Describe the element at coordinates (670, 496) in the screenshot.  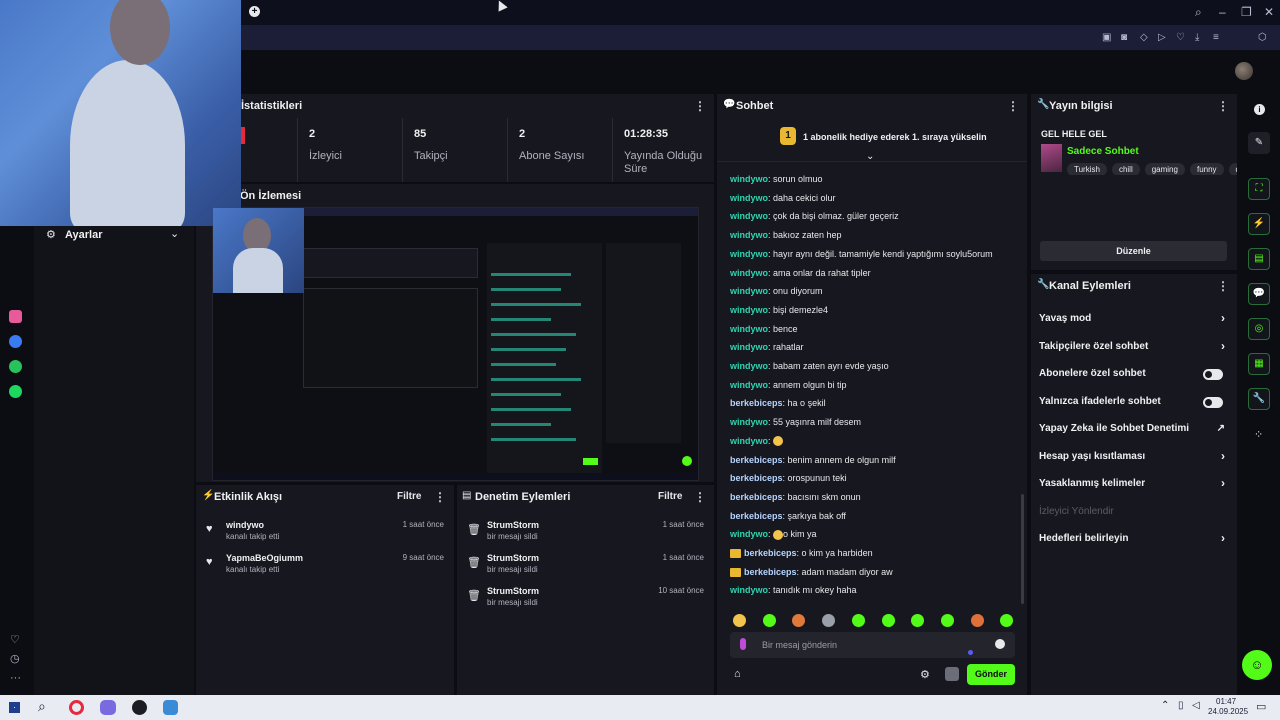
I see `moderation-filter-button: Filtre` at that location.